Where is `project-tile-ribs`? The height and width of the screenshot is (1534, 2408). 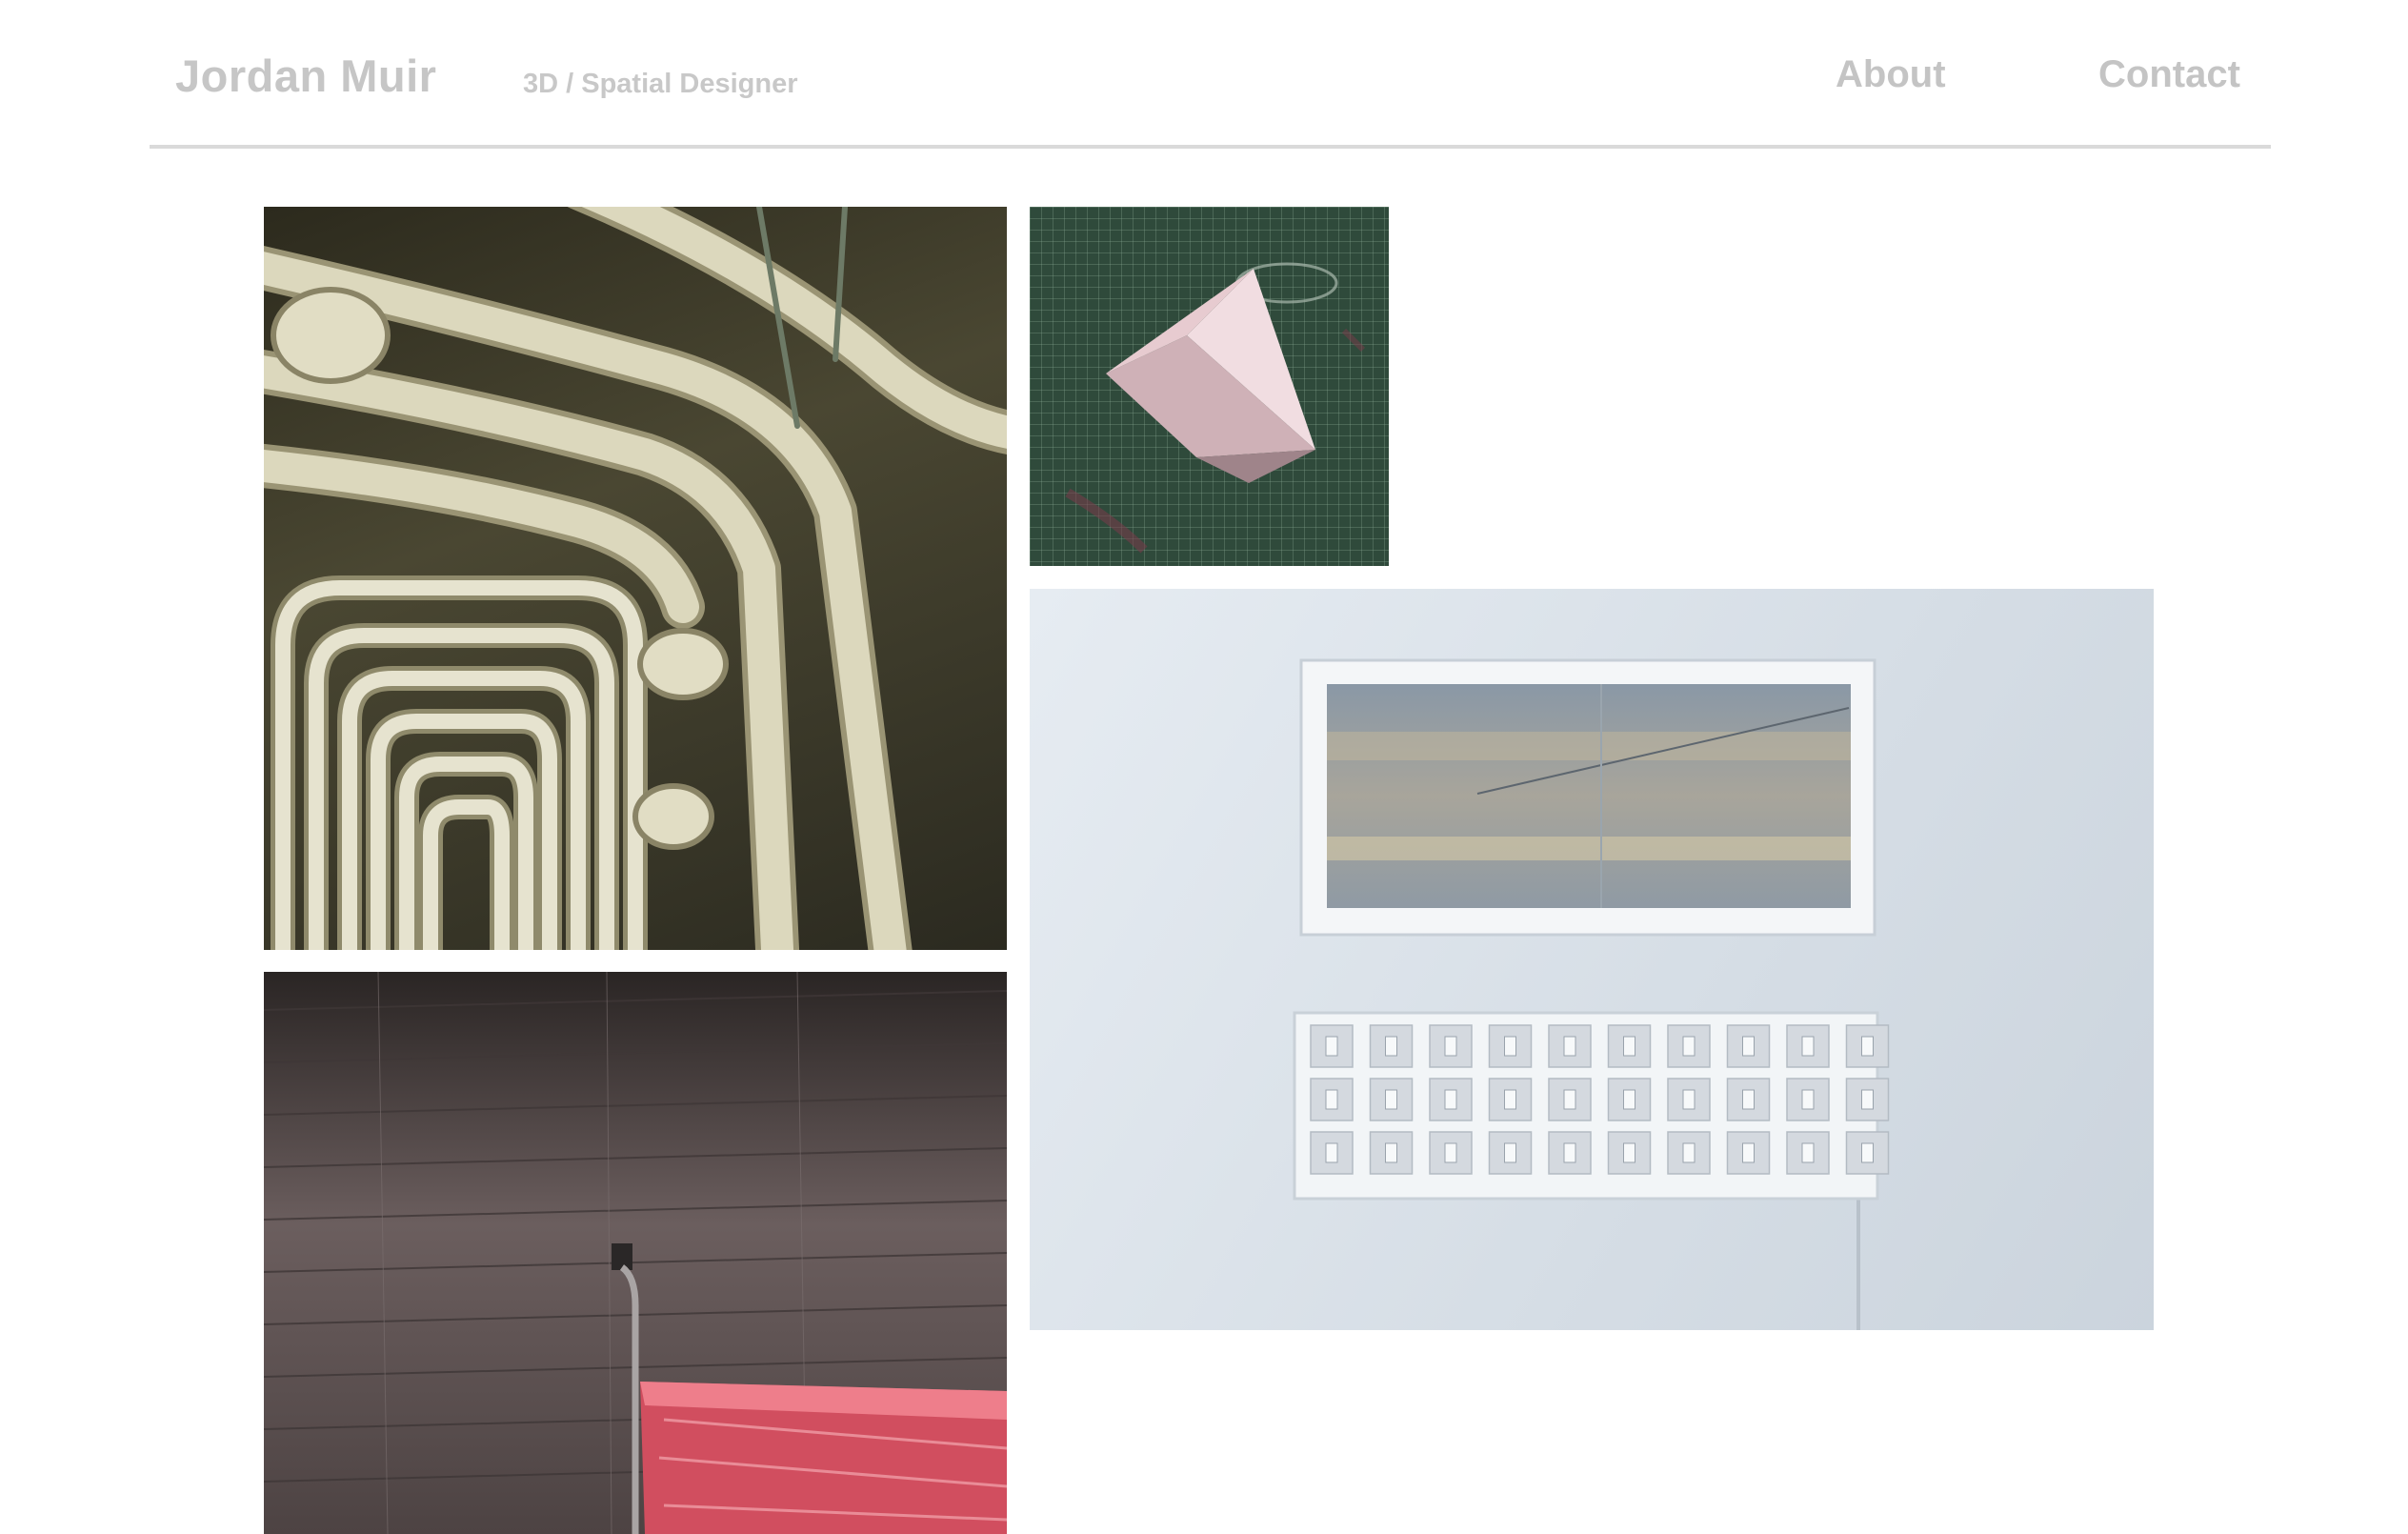
project-tile-ribs is located at coordinates (635, 578).